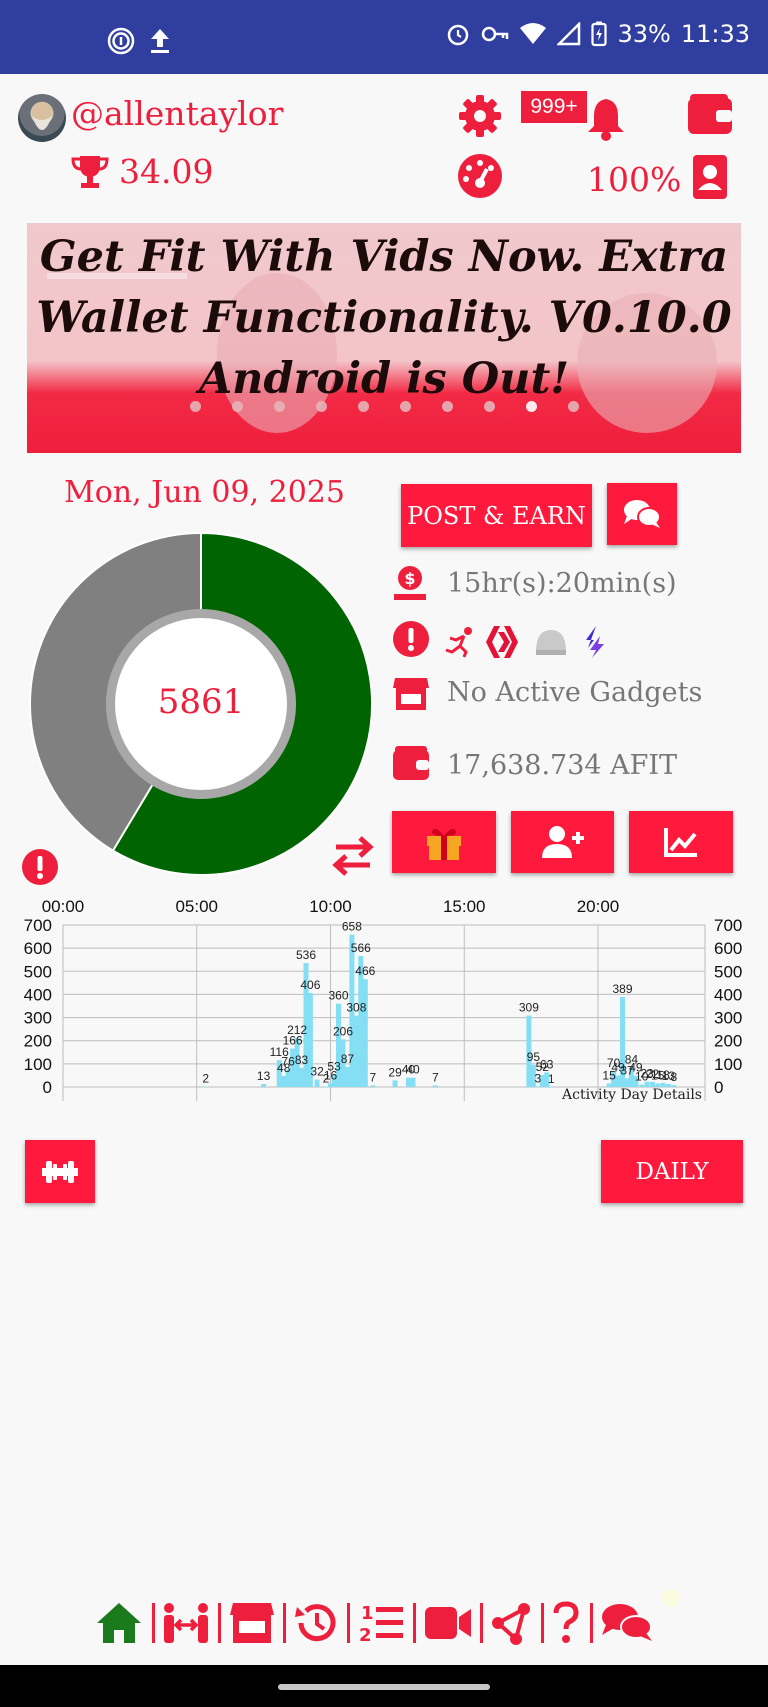 This screenshot has width=768, height=1707. I want to click on bar-value-label: 536, so click(306, 955).